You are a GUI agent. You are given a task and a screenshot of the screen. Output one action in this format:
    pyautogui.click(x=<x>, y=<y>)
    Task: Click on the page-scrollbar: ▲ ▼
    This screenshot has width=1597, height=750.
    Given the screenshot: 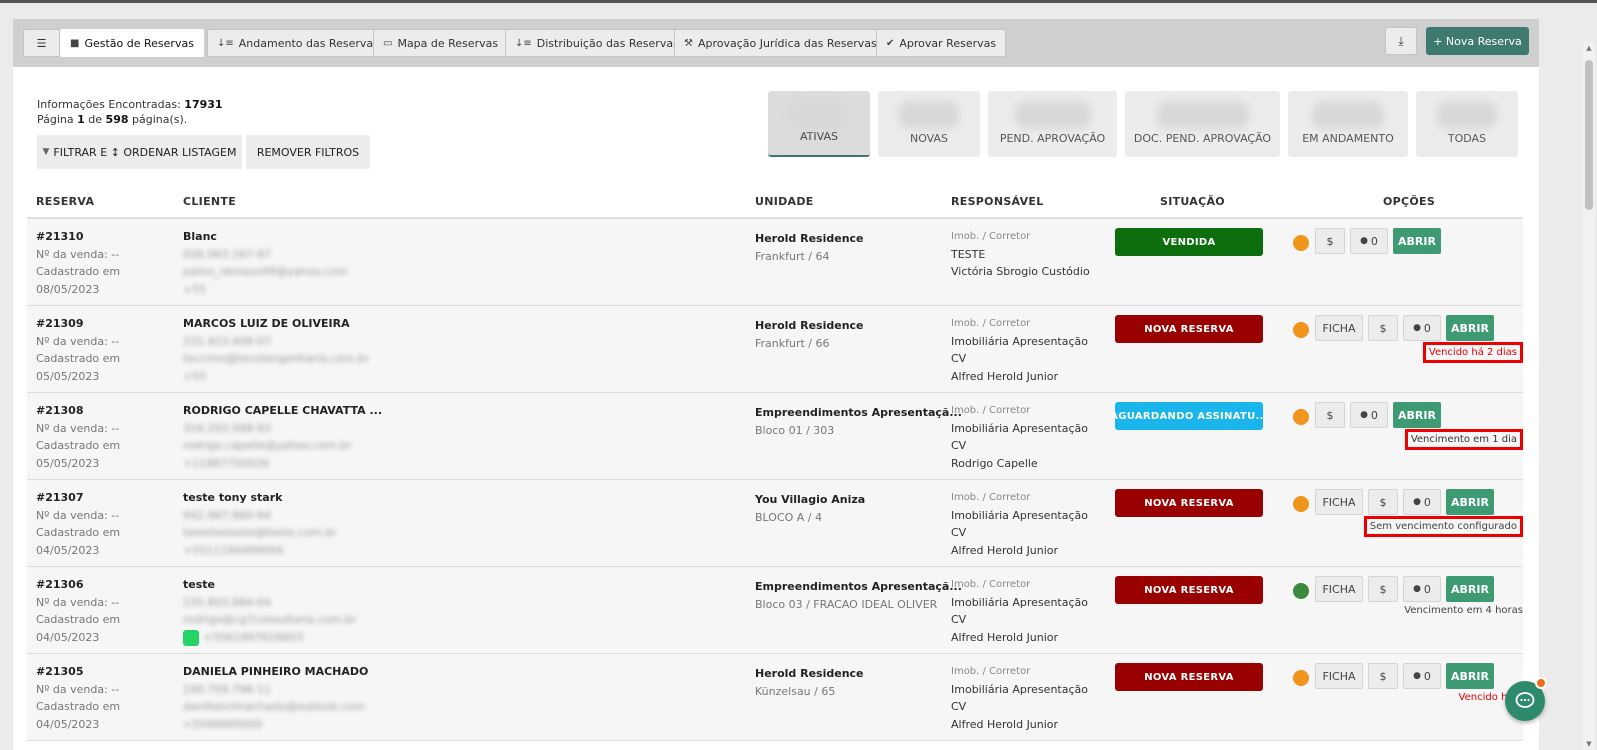 What is the action you would take?
    pyautogui.click(x=1589, y=396)
    